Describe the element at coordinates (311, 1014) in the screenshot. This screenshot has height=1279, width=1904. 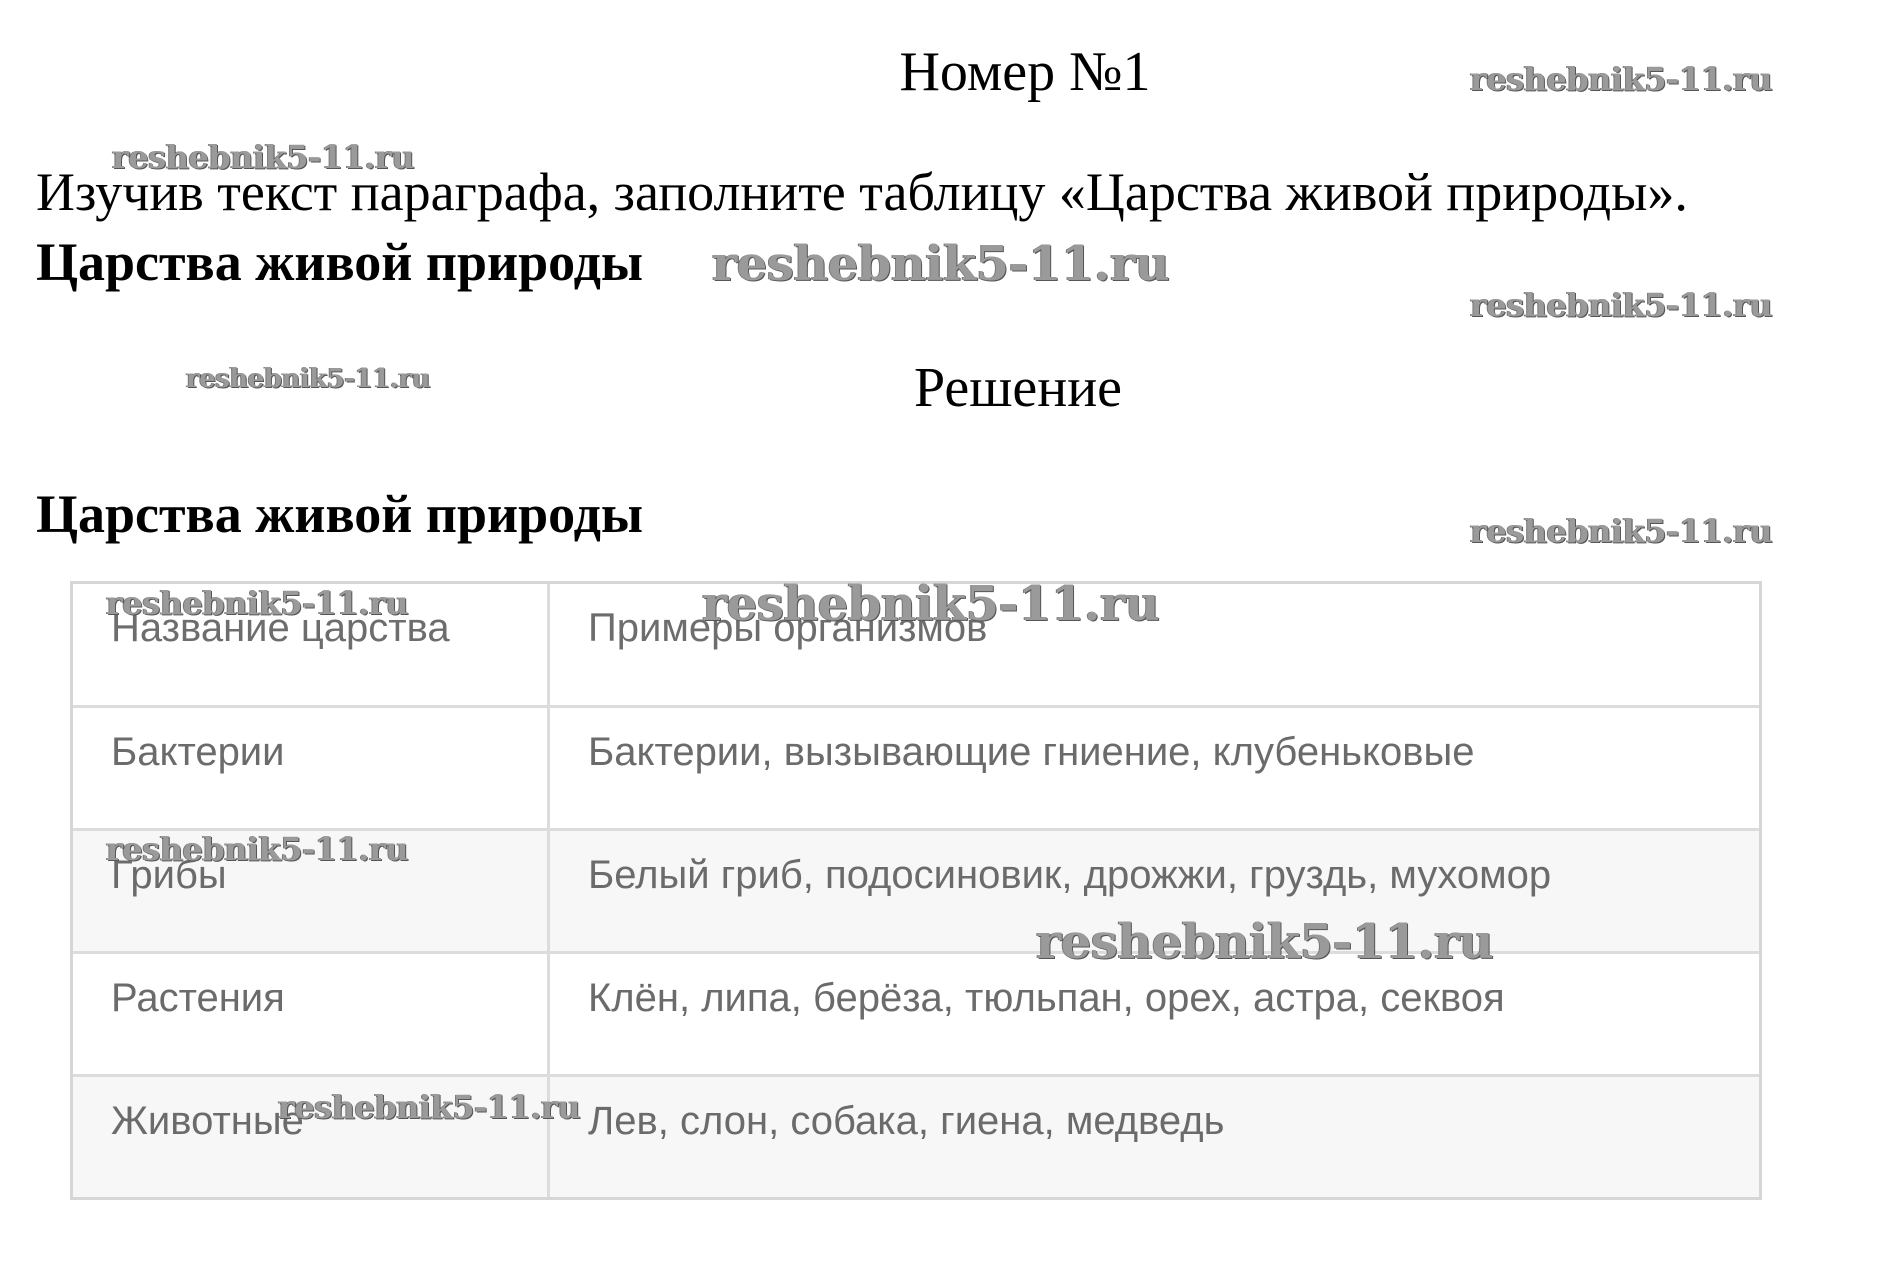
I see `kingdom-name-cell: Растения` at that location.